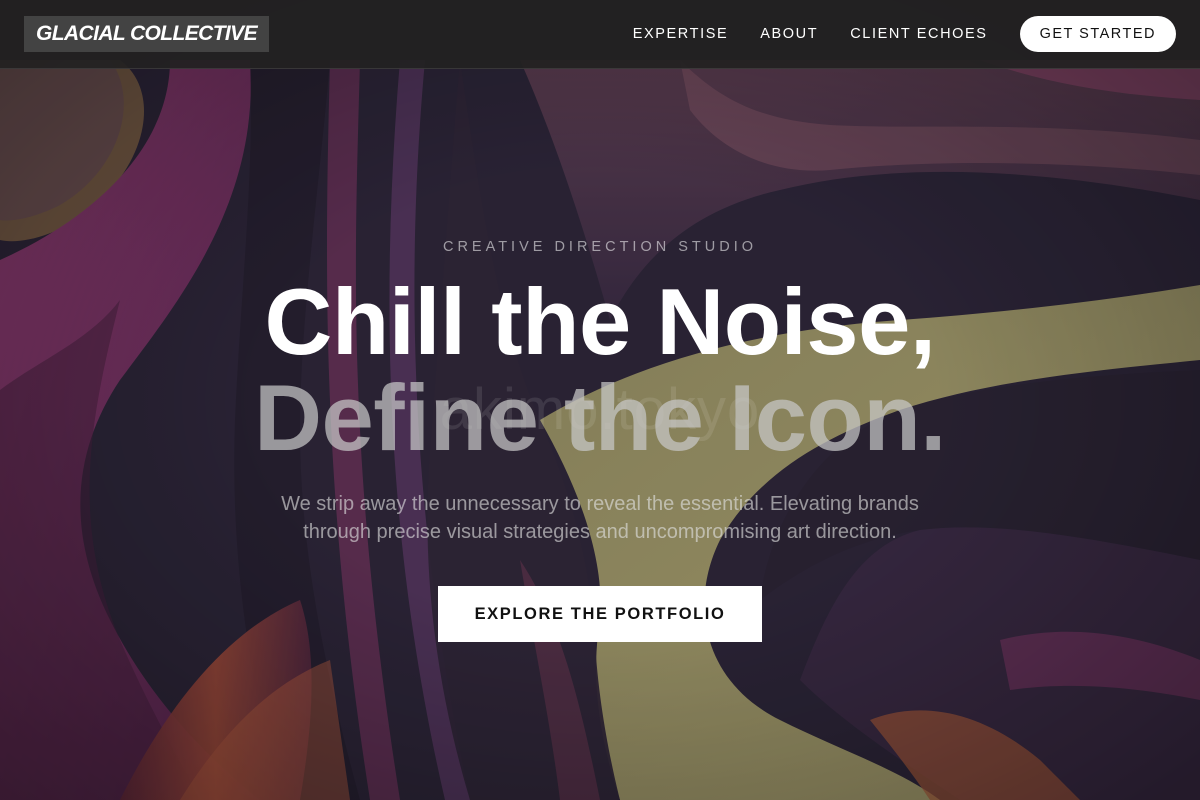 This screenshot has width=1200, height=800. I want to click on get-started-button: GET STARTED, so click(1097, 34).